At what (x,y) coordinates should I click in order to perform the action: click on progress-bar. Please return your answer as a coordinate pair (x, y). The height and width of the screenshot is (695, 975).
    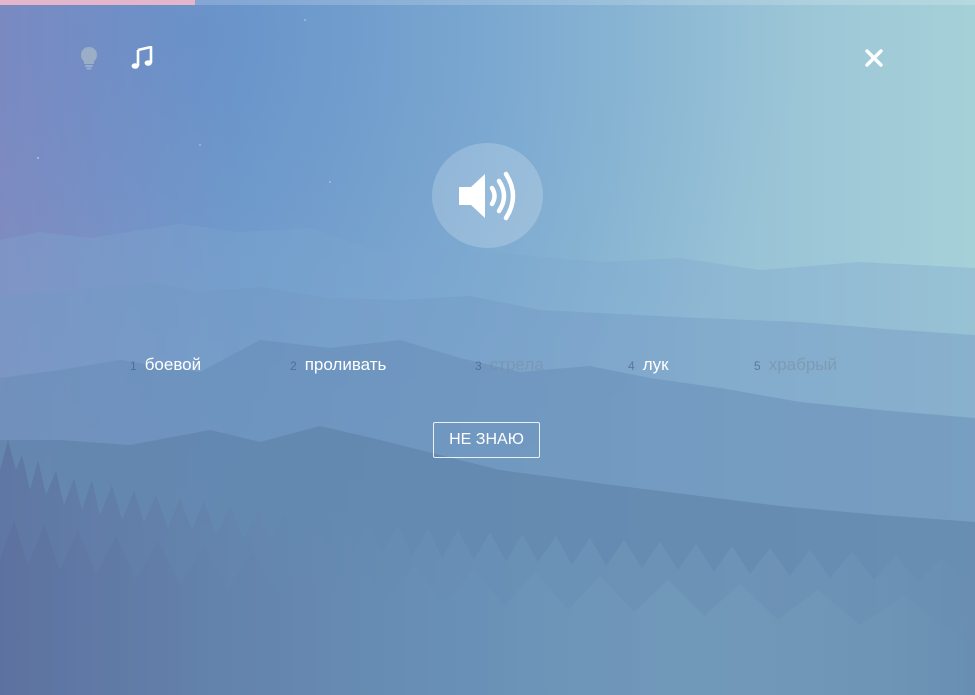
    Looking at the image, I should click on (487, 2).